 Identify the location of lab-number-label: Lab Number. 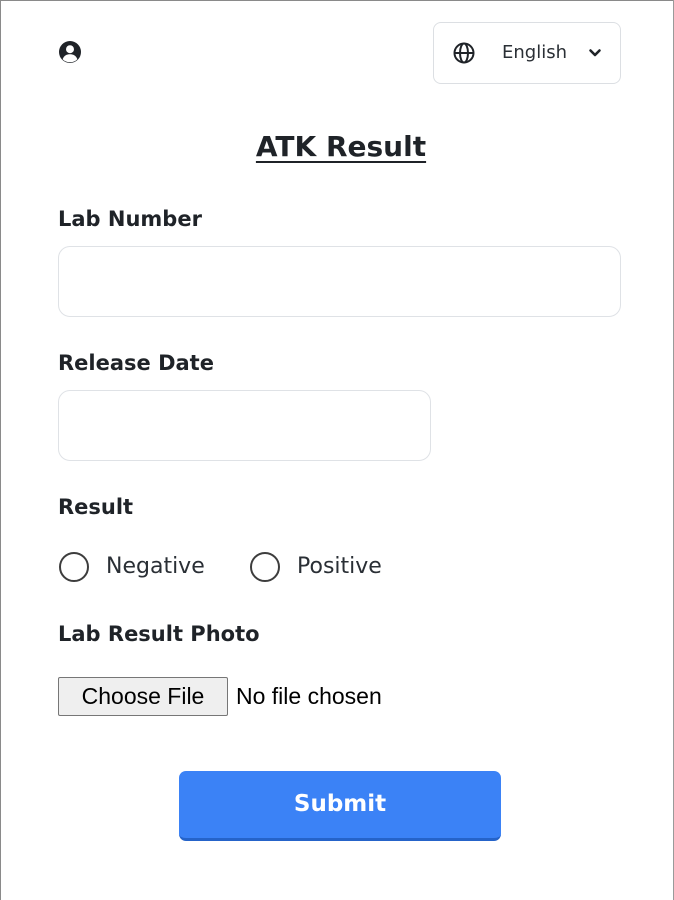
(130, 219).